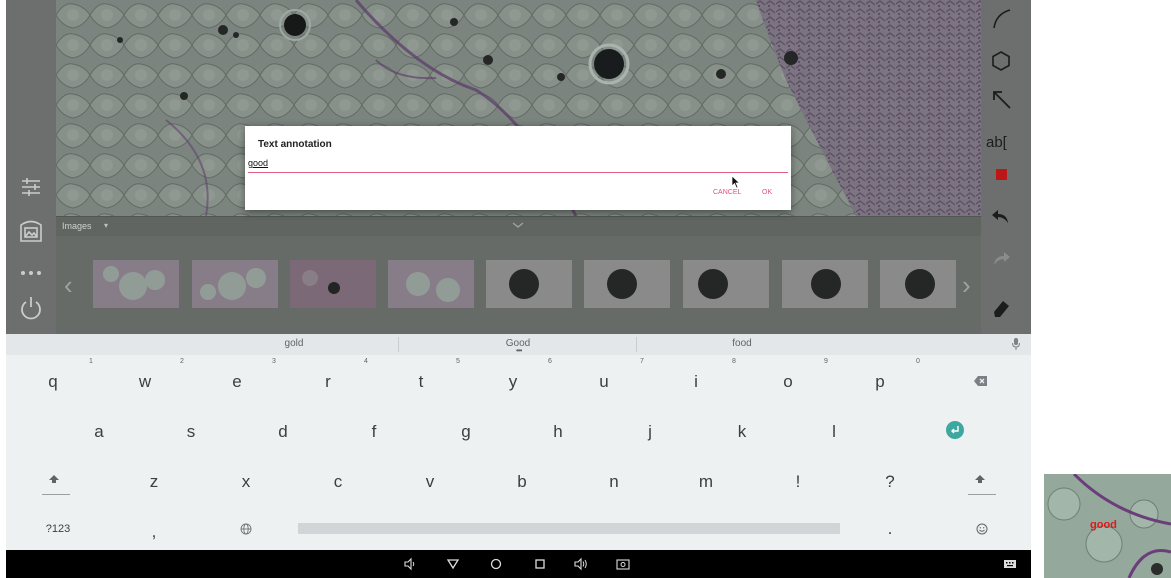  Describe the element at coordinates (99, 432) in the screenshot. I see `key-a: a` at that location.